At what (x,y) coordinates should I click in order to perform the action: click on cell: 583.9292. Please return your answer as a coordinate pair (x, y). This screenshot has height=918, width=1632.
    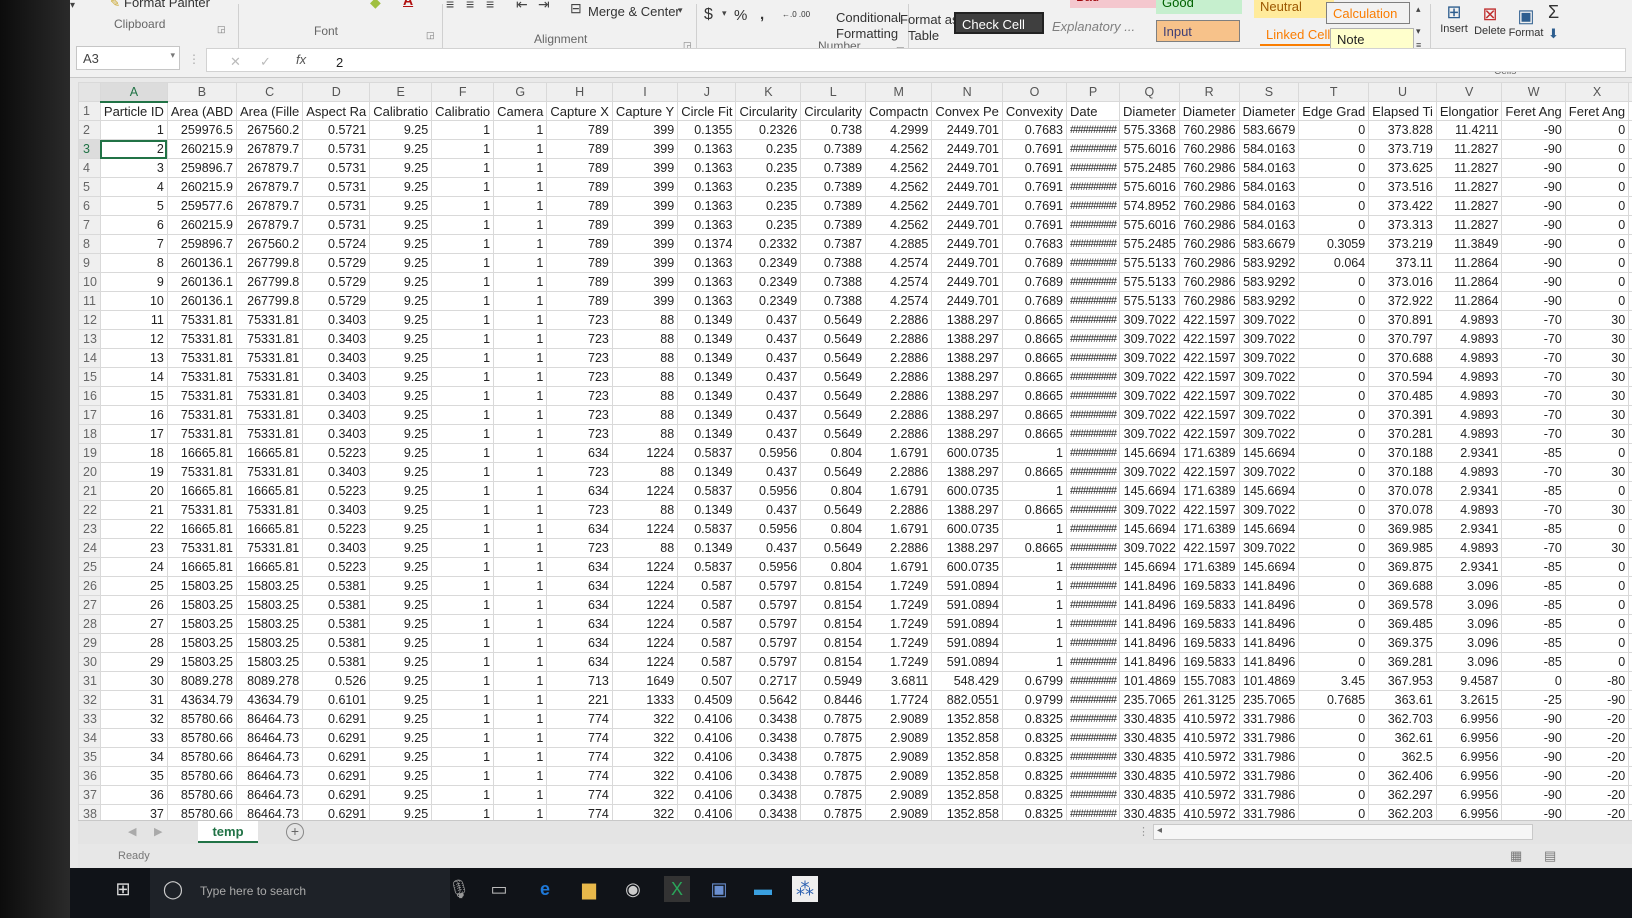
    Looking at the image, I should click on (1269, 301).